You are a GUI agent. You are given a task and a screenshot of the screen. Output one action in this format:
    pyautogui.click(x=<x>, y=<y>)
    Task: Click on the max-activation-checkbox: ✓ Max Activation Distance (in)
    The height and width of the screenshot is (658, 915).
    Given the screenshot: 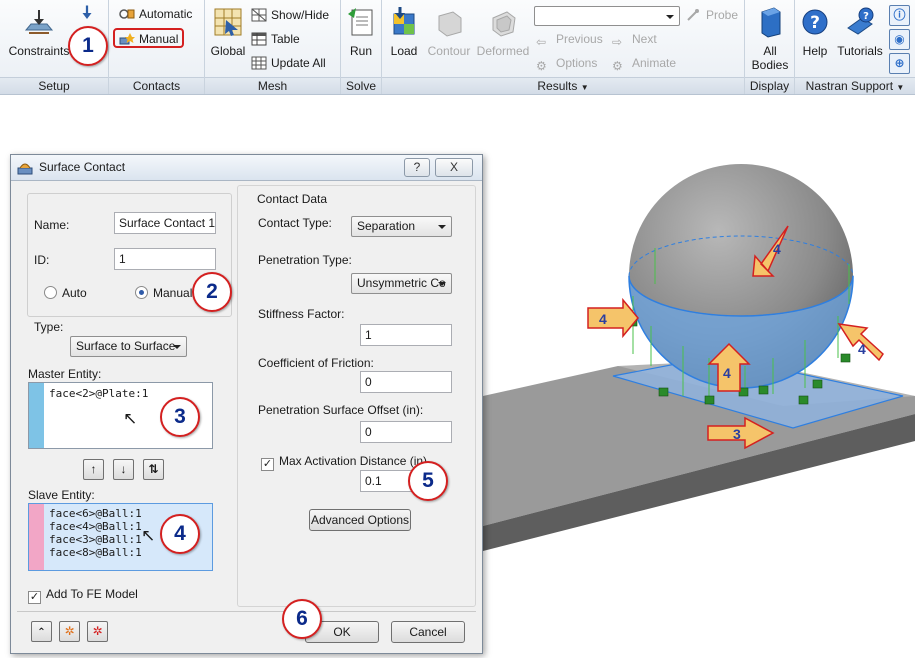 What is the action you would take?
    pyautogui.click(x=344, y=462)
    